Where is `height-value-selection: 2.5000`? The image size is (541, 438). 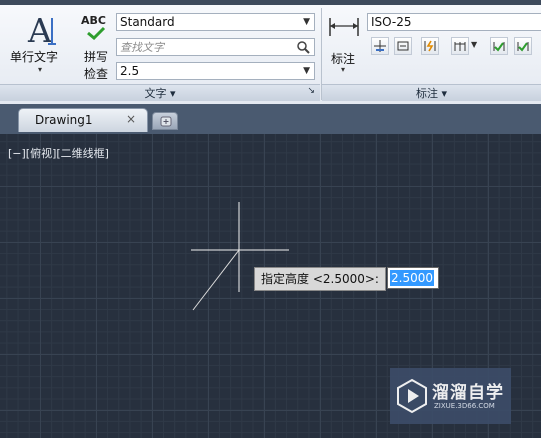
height-value-selection: 2.5000 is located at coordinates (412, 278).